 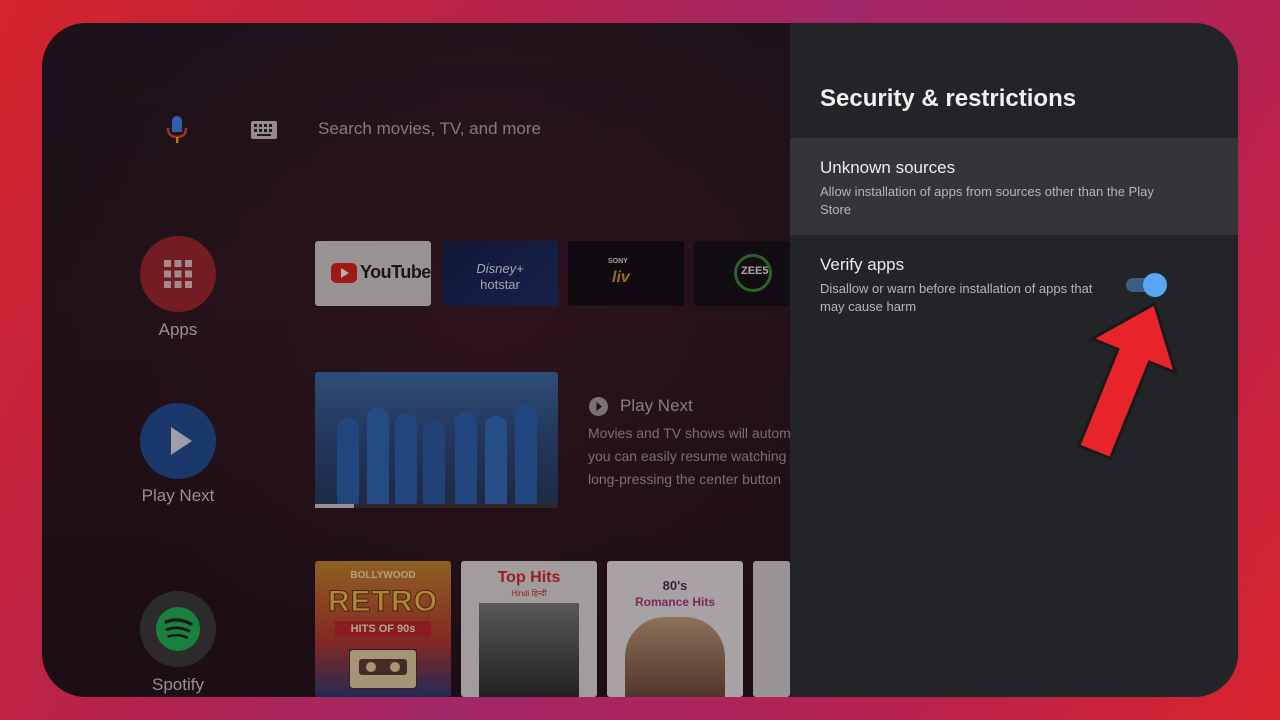 I want to click on top-hits-tile: Top Hits Hindi हिन्दी, so click(x=529, y=629).